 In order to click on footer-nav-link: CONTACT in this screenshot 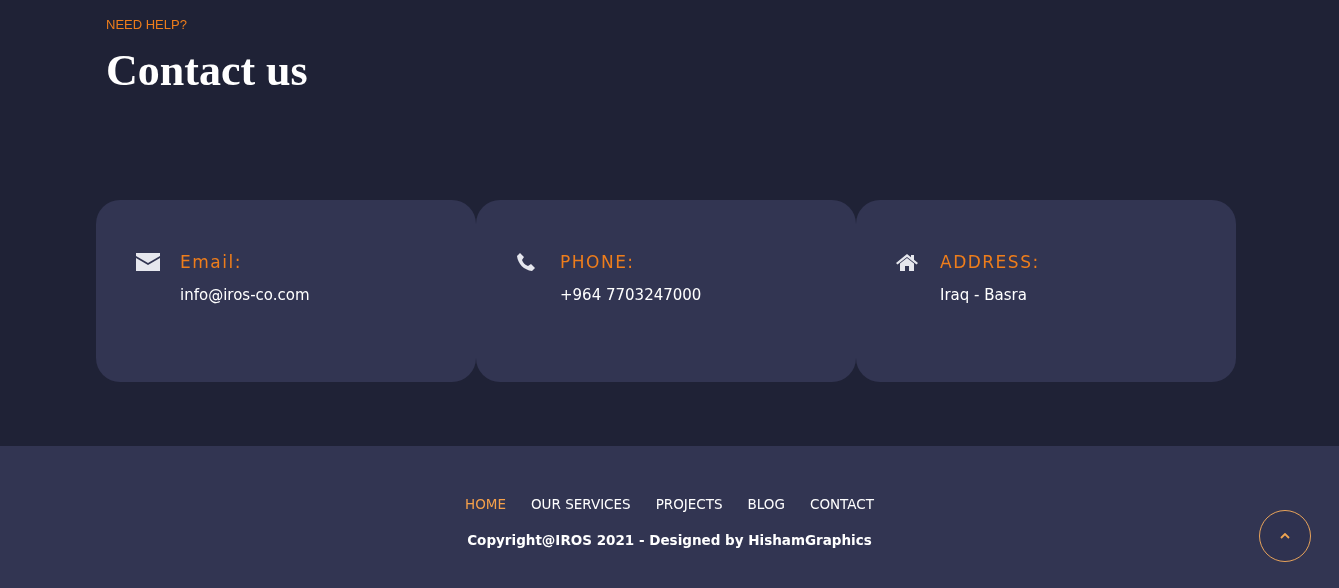, I will do `click(841, 504)`.